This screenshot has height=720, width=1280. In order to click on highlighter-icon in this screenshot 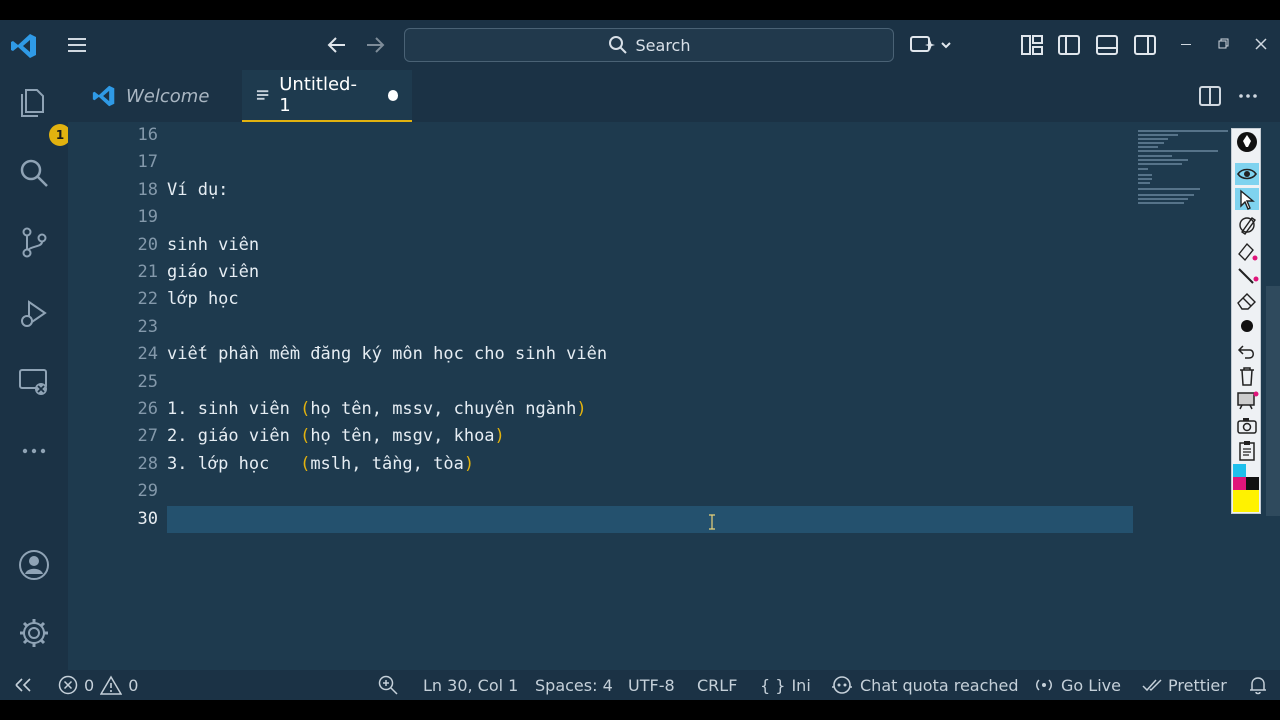, I will do `click(1247, 251)`.